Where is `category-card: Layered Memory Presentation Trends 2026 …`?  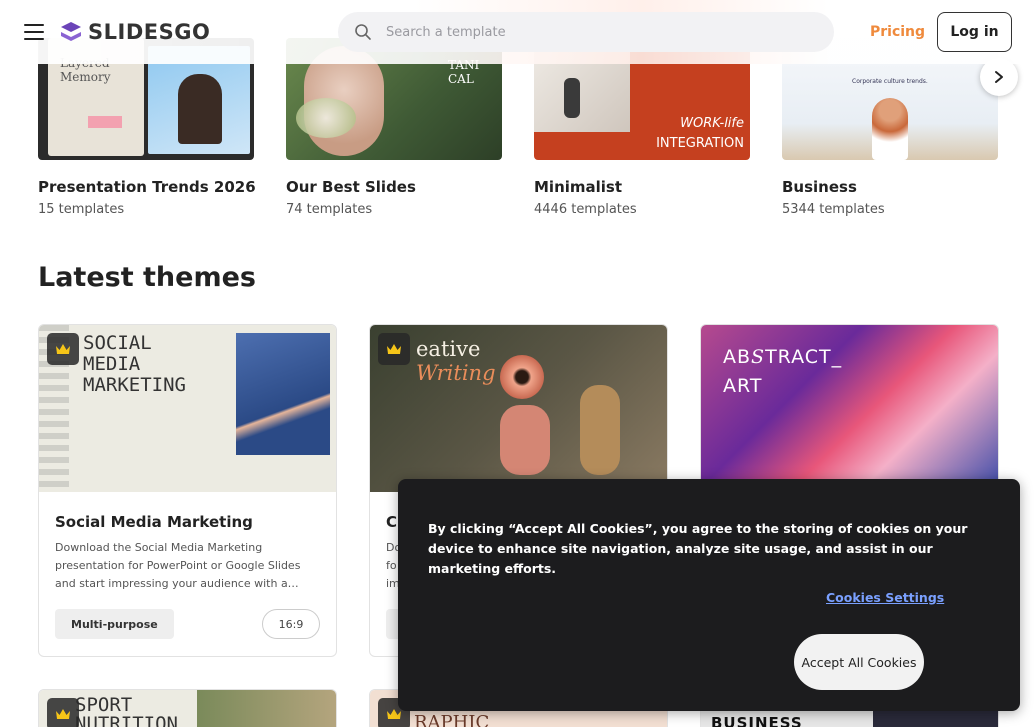 category-card: Layered Memory Presentation Trends 2026 … is located at coordinates (147, 127).